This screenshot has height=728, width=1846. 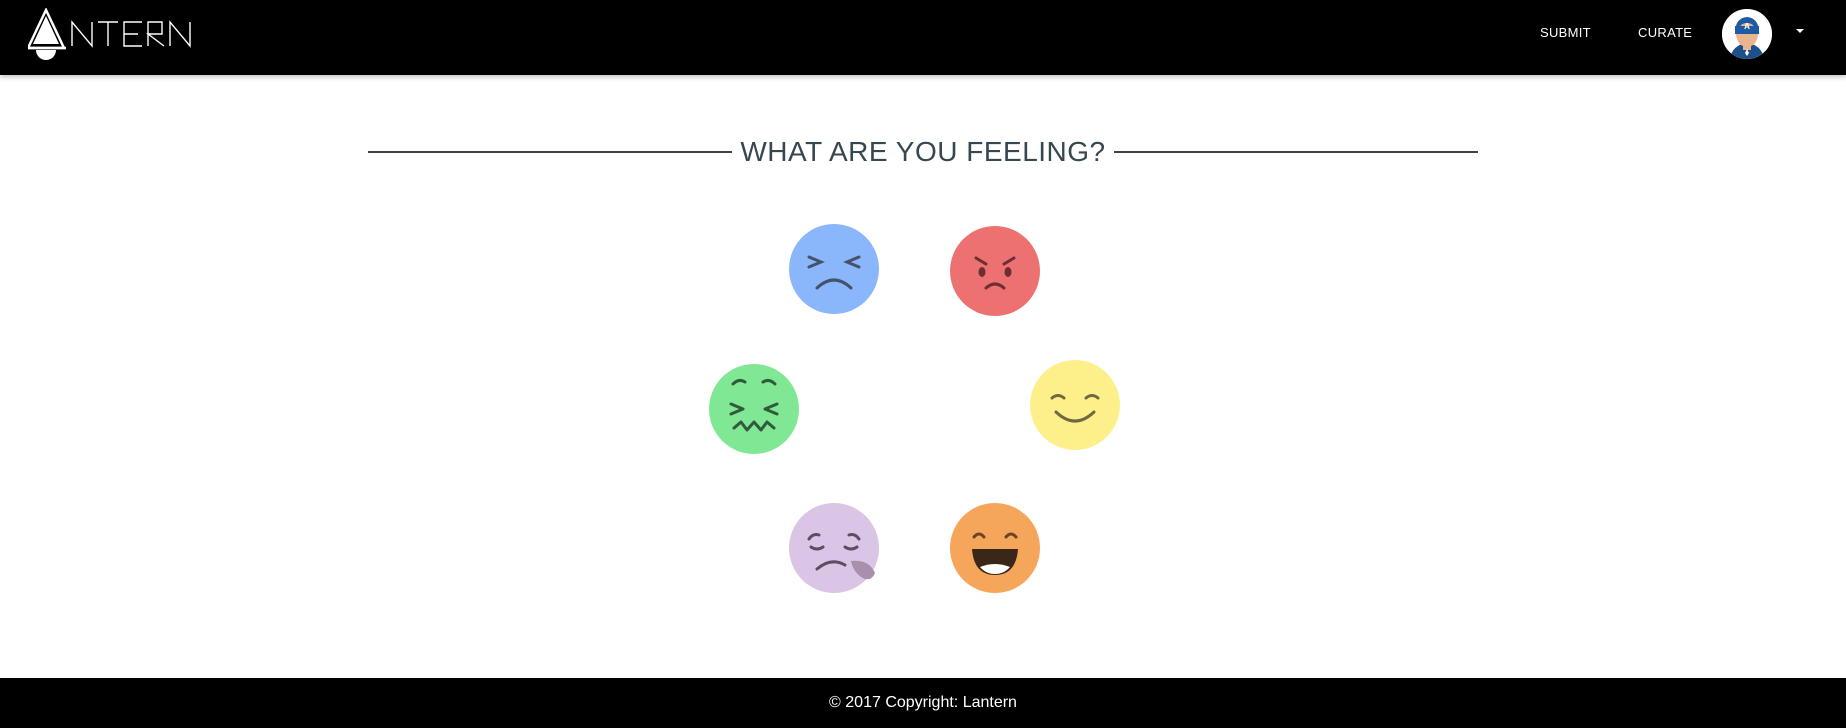 I want to click on page-title: WHAT ARE YOU FEELING?, so click(x=923, y=151).